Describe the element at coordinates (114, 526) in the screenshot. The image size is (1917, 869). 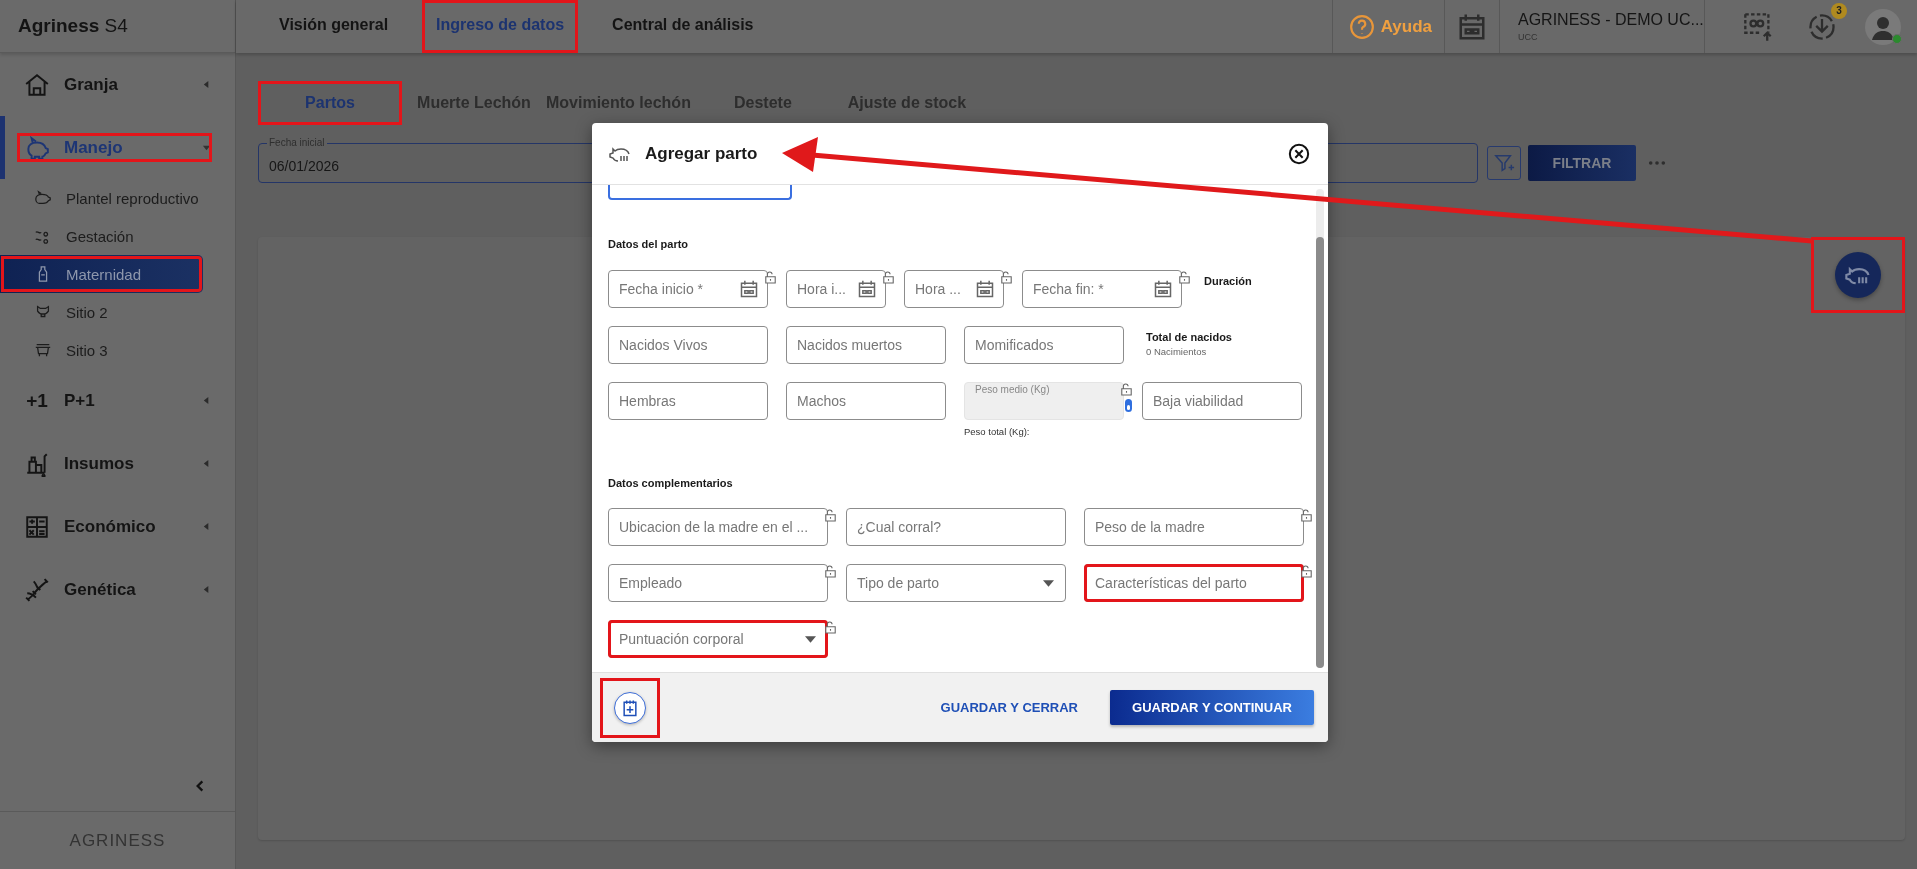
I see `sidebar-item: Económico` at that location.